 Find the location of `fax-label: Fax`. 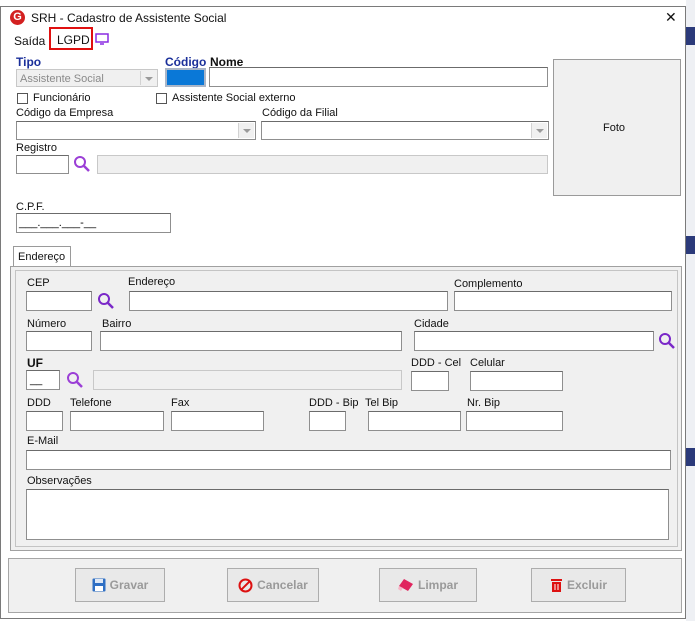

fax-label: Fax is located at coordinates (180, 403).